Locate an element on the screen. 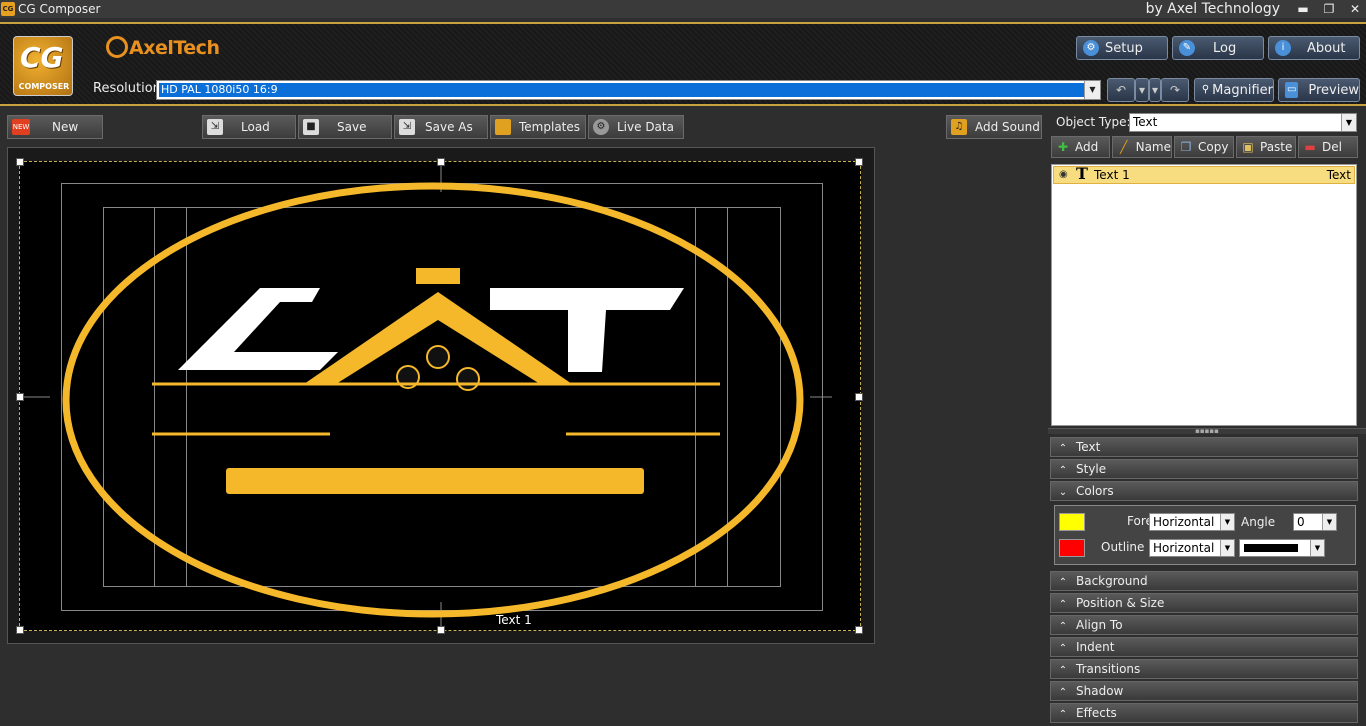 The width and height of the screenshot is (1366, 726). preview-button: ▭ Preview is located at coordinates (1319, 90).